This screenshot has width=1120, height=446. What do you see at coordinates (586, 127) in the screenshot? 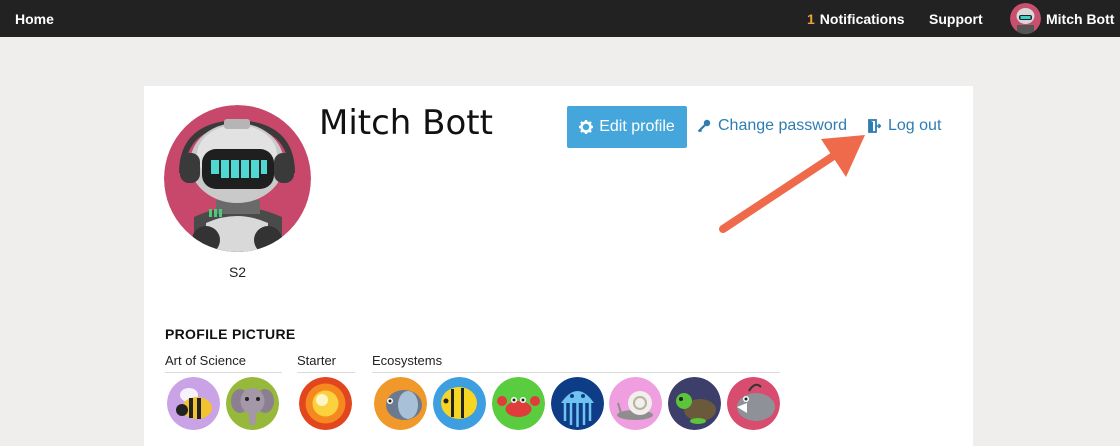
I see `gear-icon` at bounding box center [586, 127].